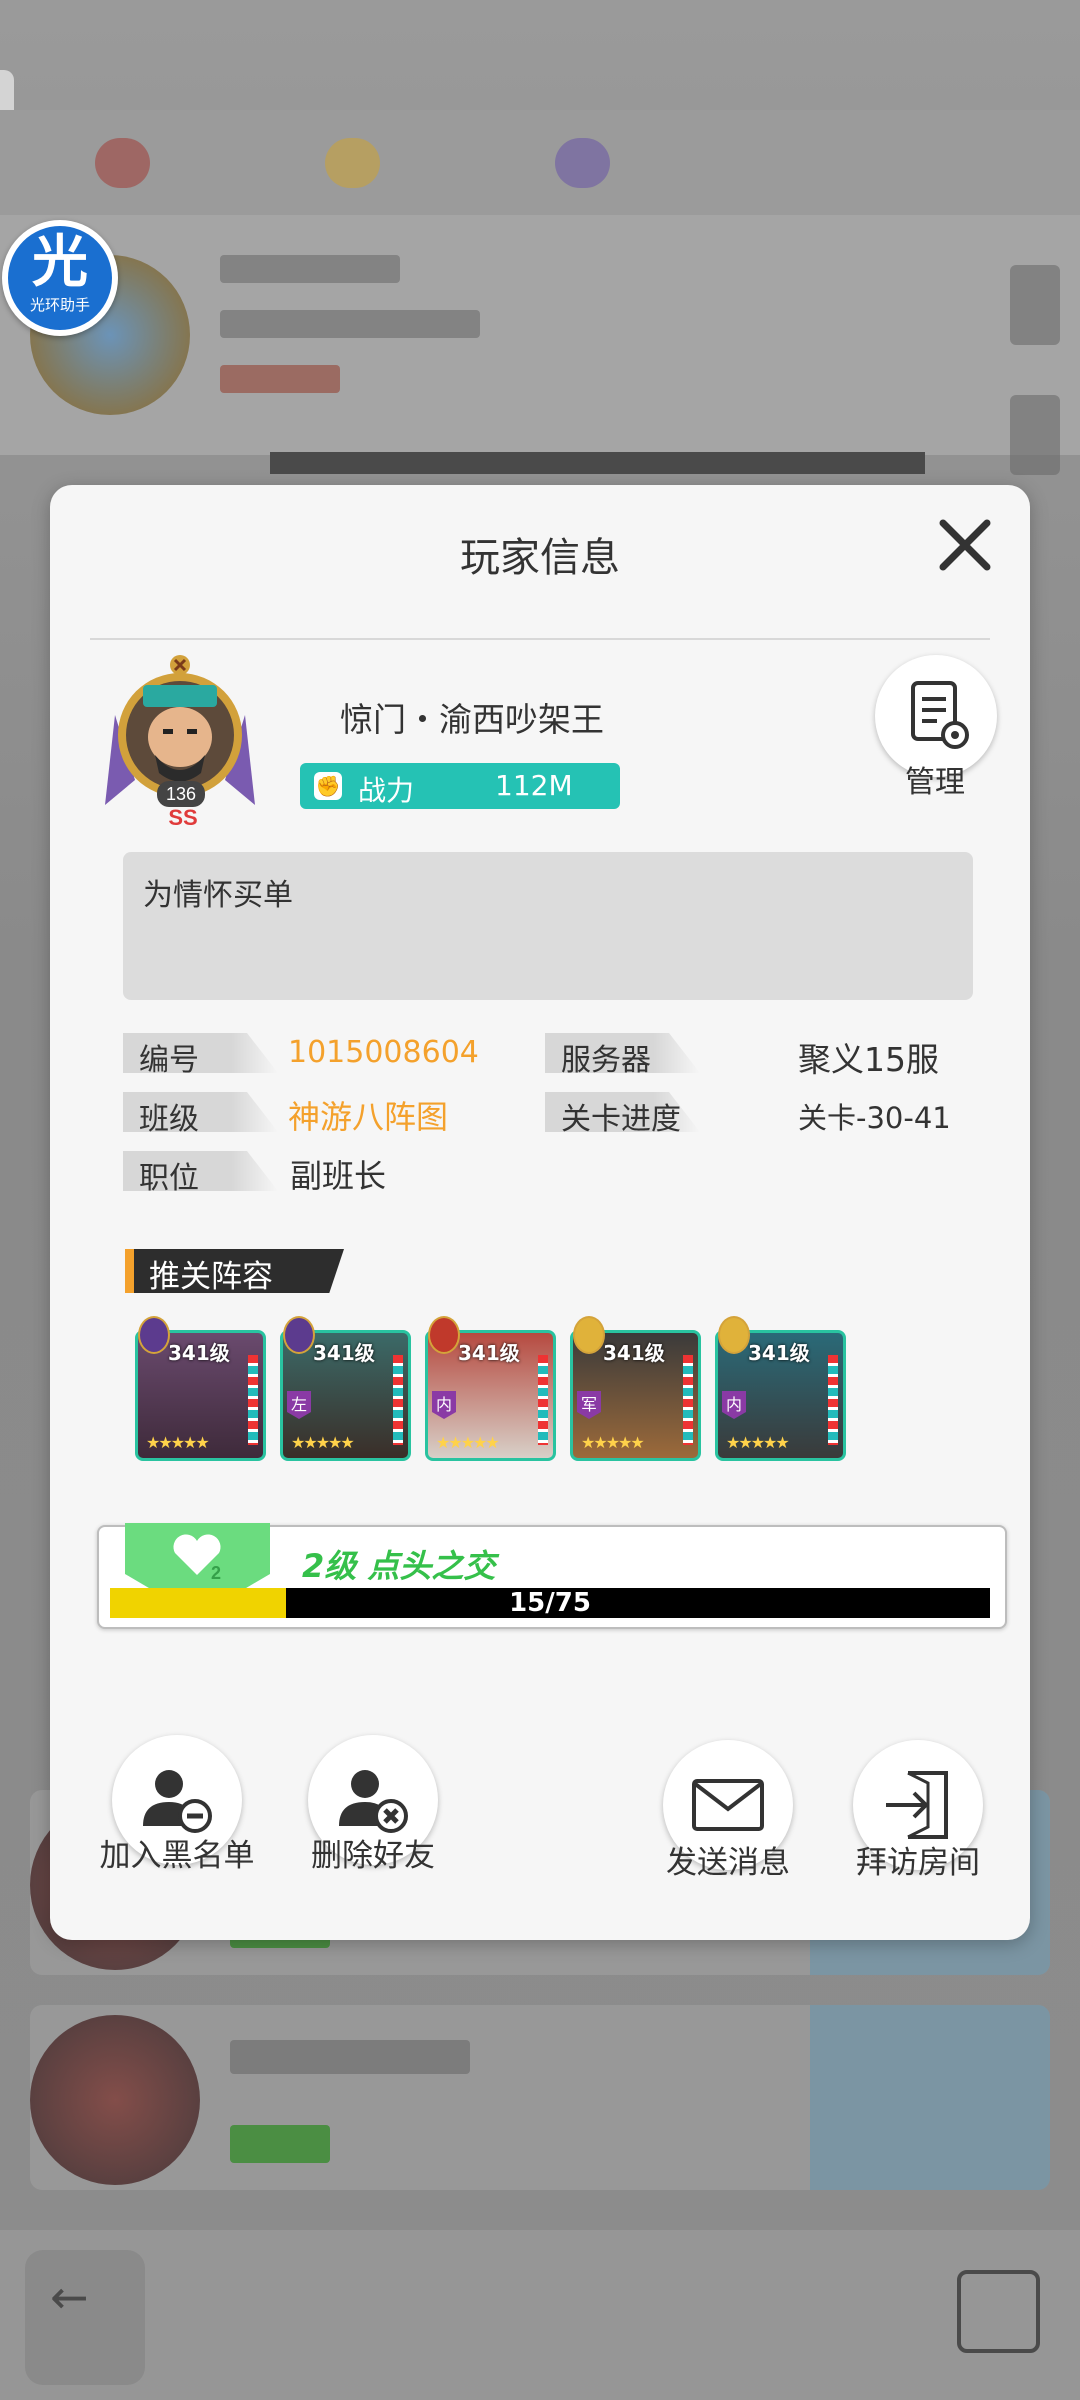  Describe the element at coordinates (534, 785) in the screenshot. I see `power-value: 112M` at that location.